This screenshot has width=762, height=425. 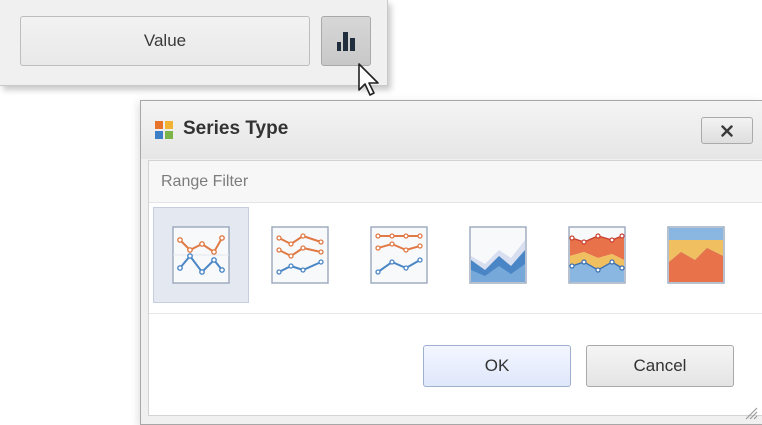 I want to click on bar-chart-icon, so click(x=346, y=41).